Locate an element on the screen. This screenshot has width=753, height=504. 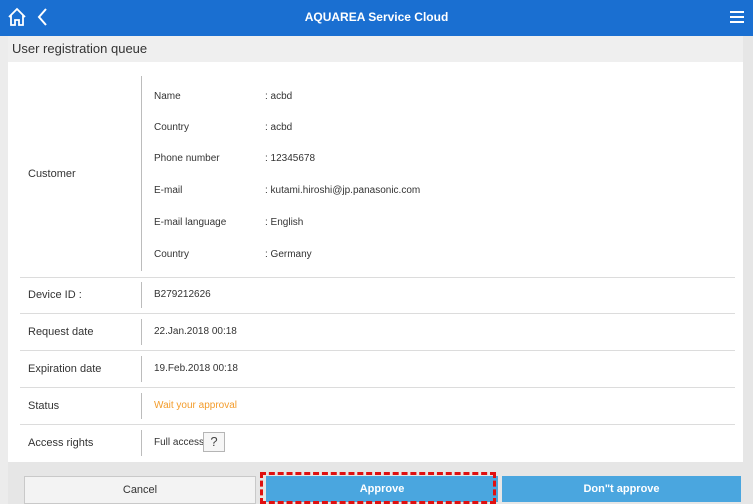
approve-button: Approve is located at coordinates (382, 489).